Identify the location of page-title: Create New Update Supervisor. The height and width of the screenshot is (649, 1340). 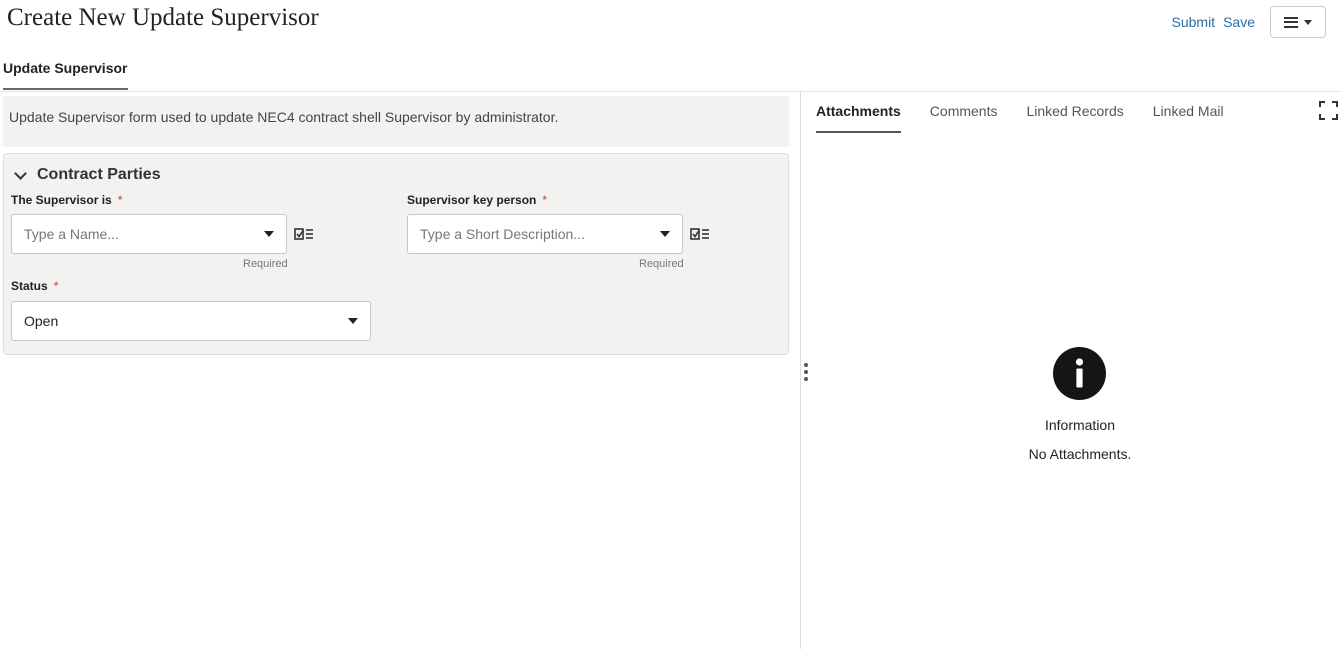
(163, 17).